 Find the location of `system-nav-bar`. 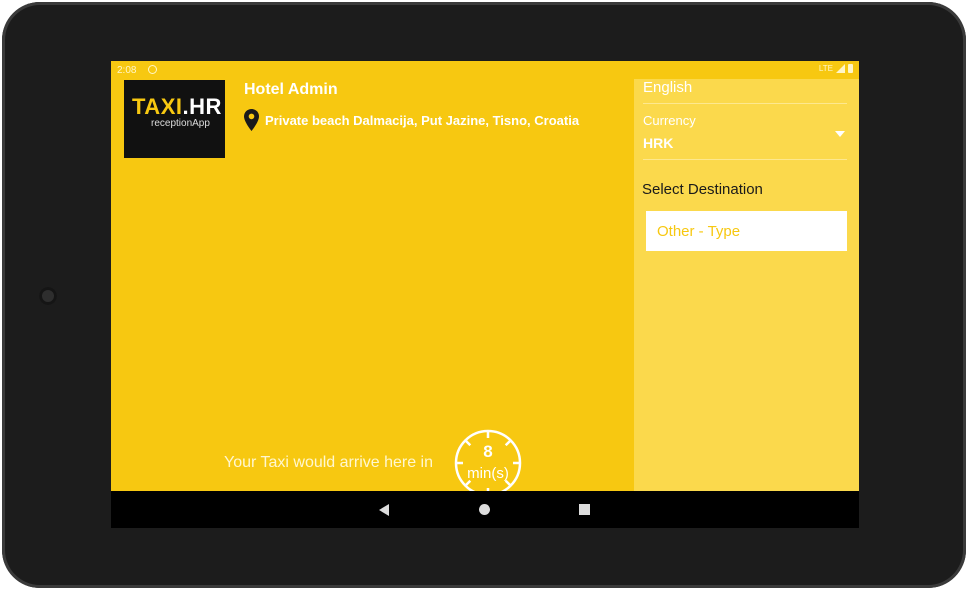

system-nav-bar is located at coordinates (485, 509).